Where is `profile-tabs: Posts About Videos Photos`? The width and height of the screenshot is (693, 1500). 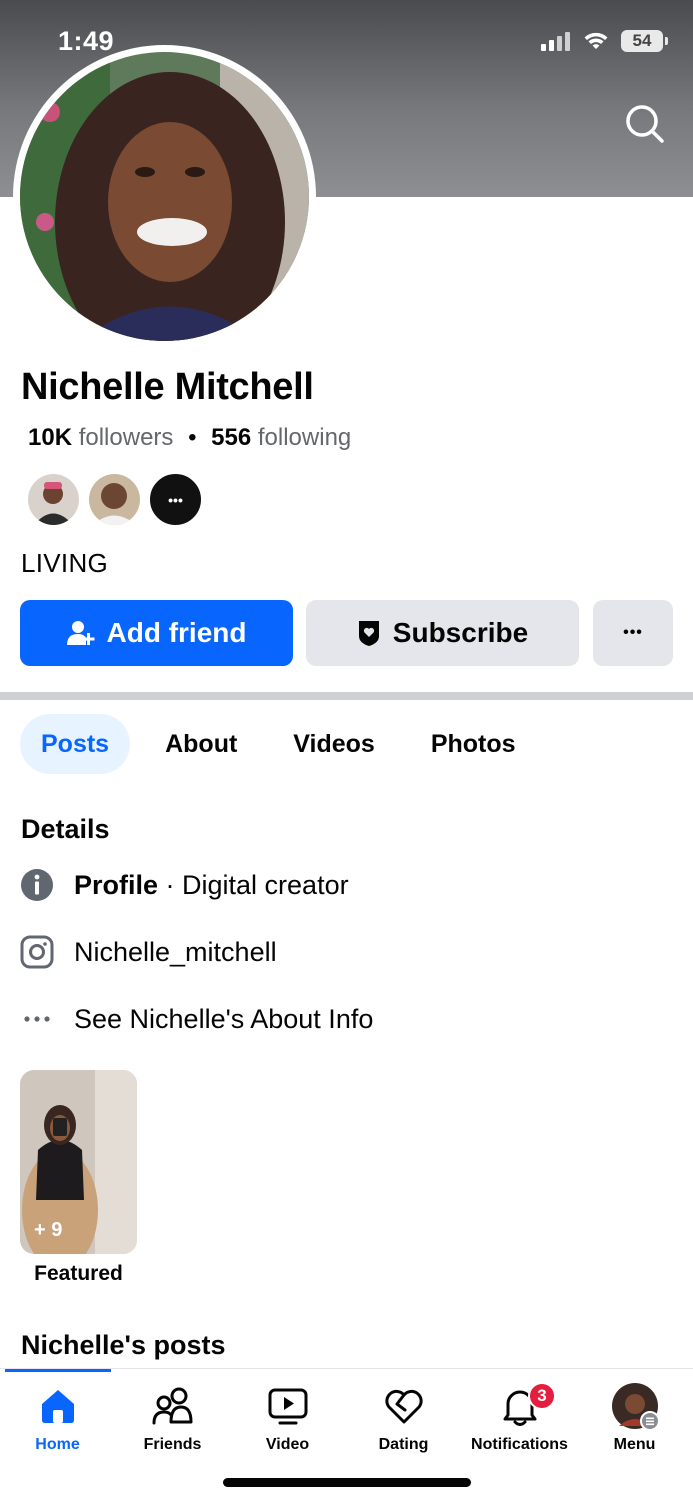
profile-tabs: Posts About Videos Photos is located at coordinates (285, 744).